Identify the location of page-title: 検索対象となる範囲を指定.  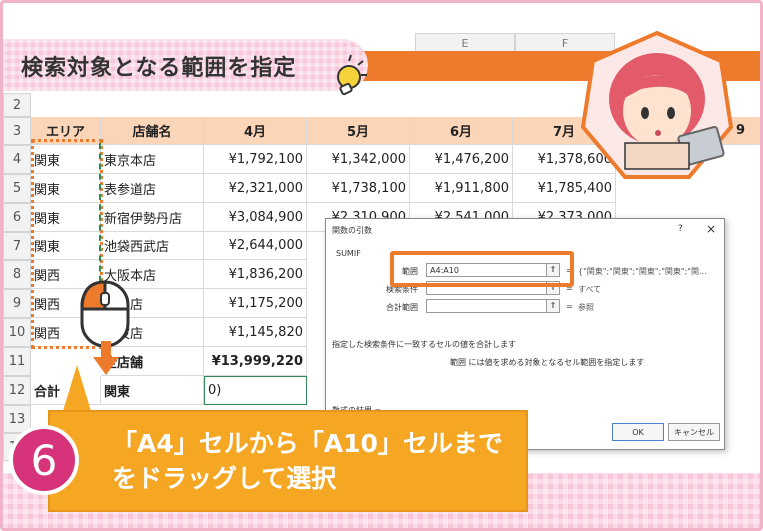
(159, 68).